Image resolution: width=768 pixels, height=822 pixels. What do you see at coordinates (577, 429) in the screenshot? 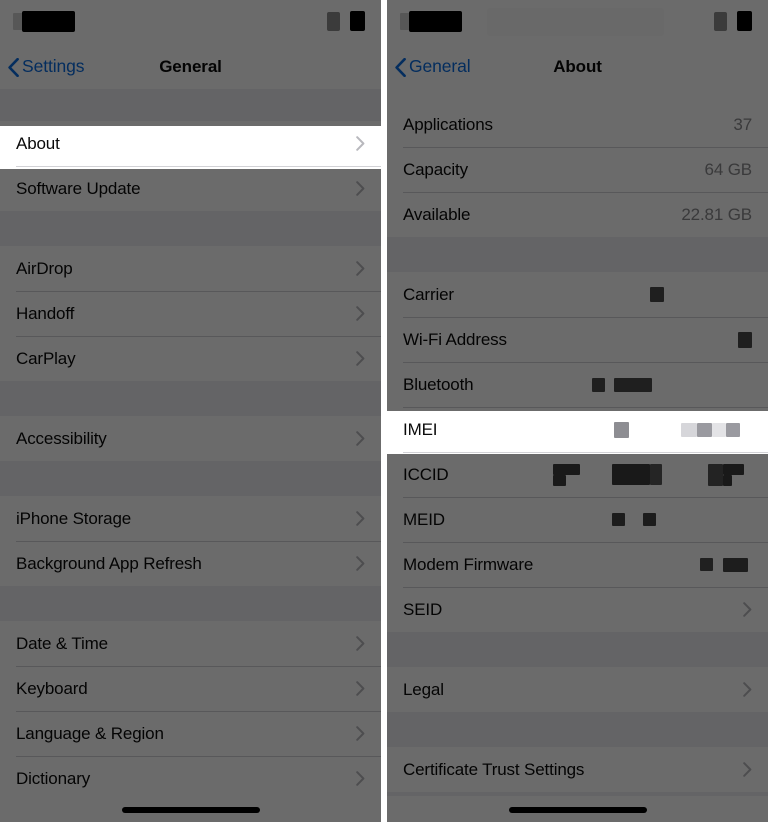
I see `list-item-imei: IMEI` at bounding box center [577, 429].